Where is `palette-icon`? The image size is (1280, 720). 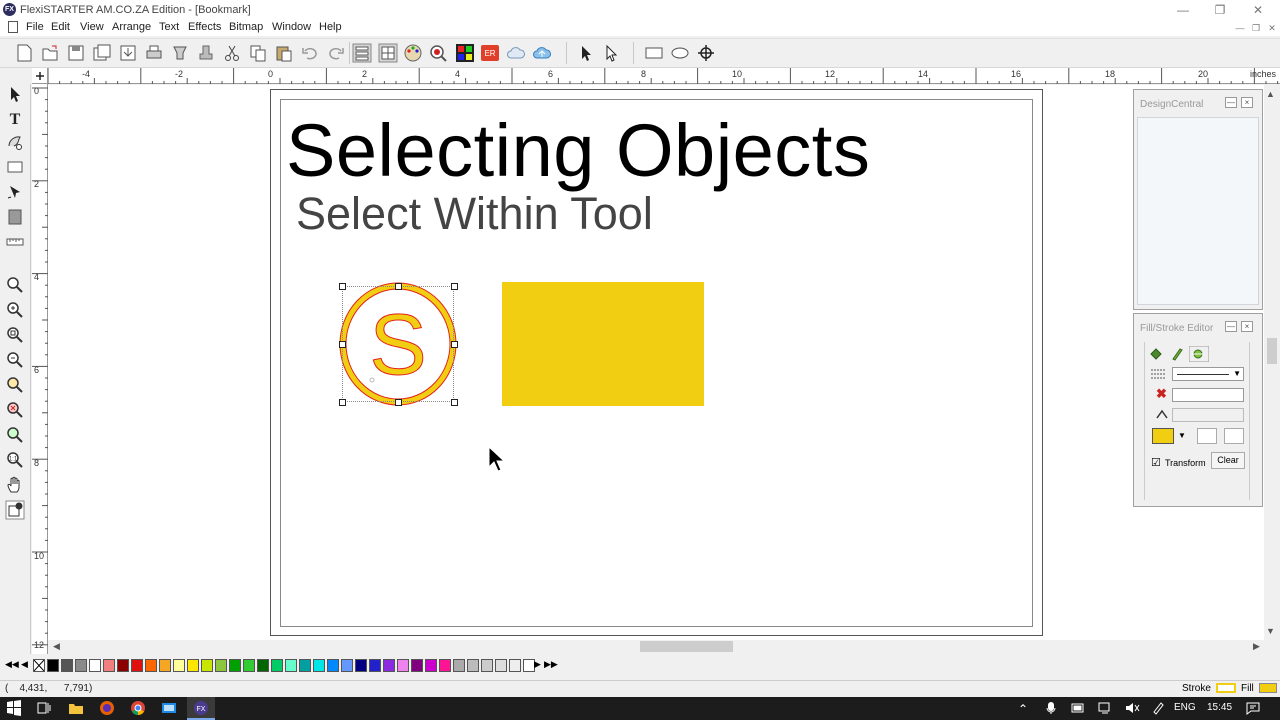 palette-icon is located at coordinates (413, 53).